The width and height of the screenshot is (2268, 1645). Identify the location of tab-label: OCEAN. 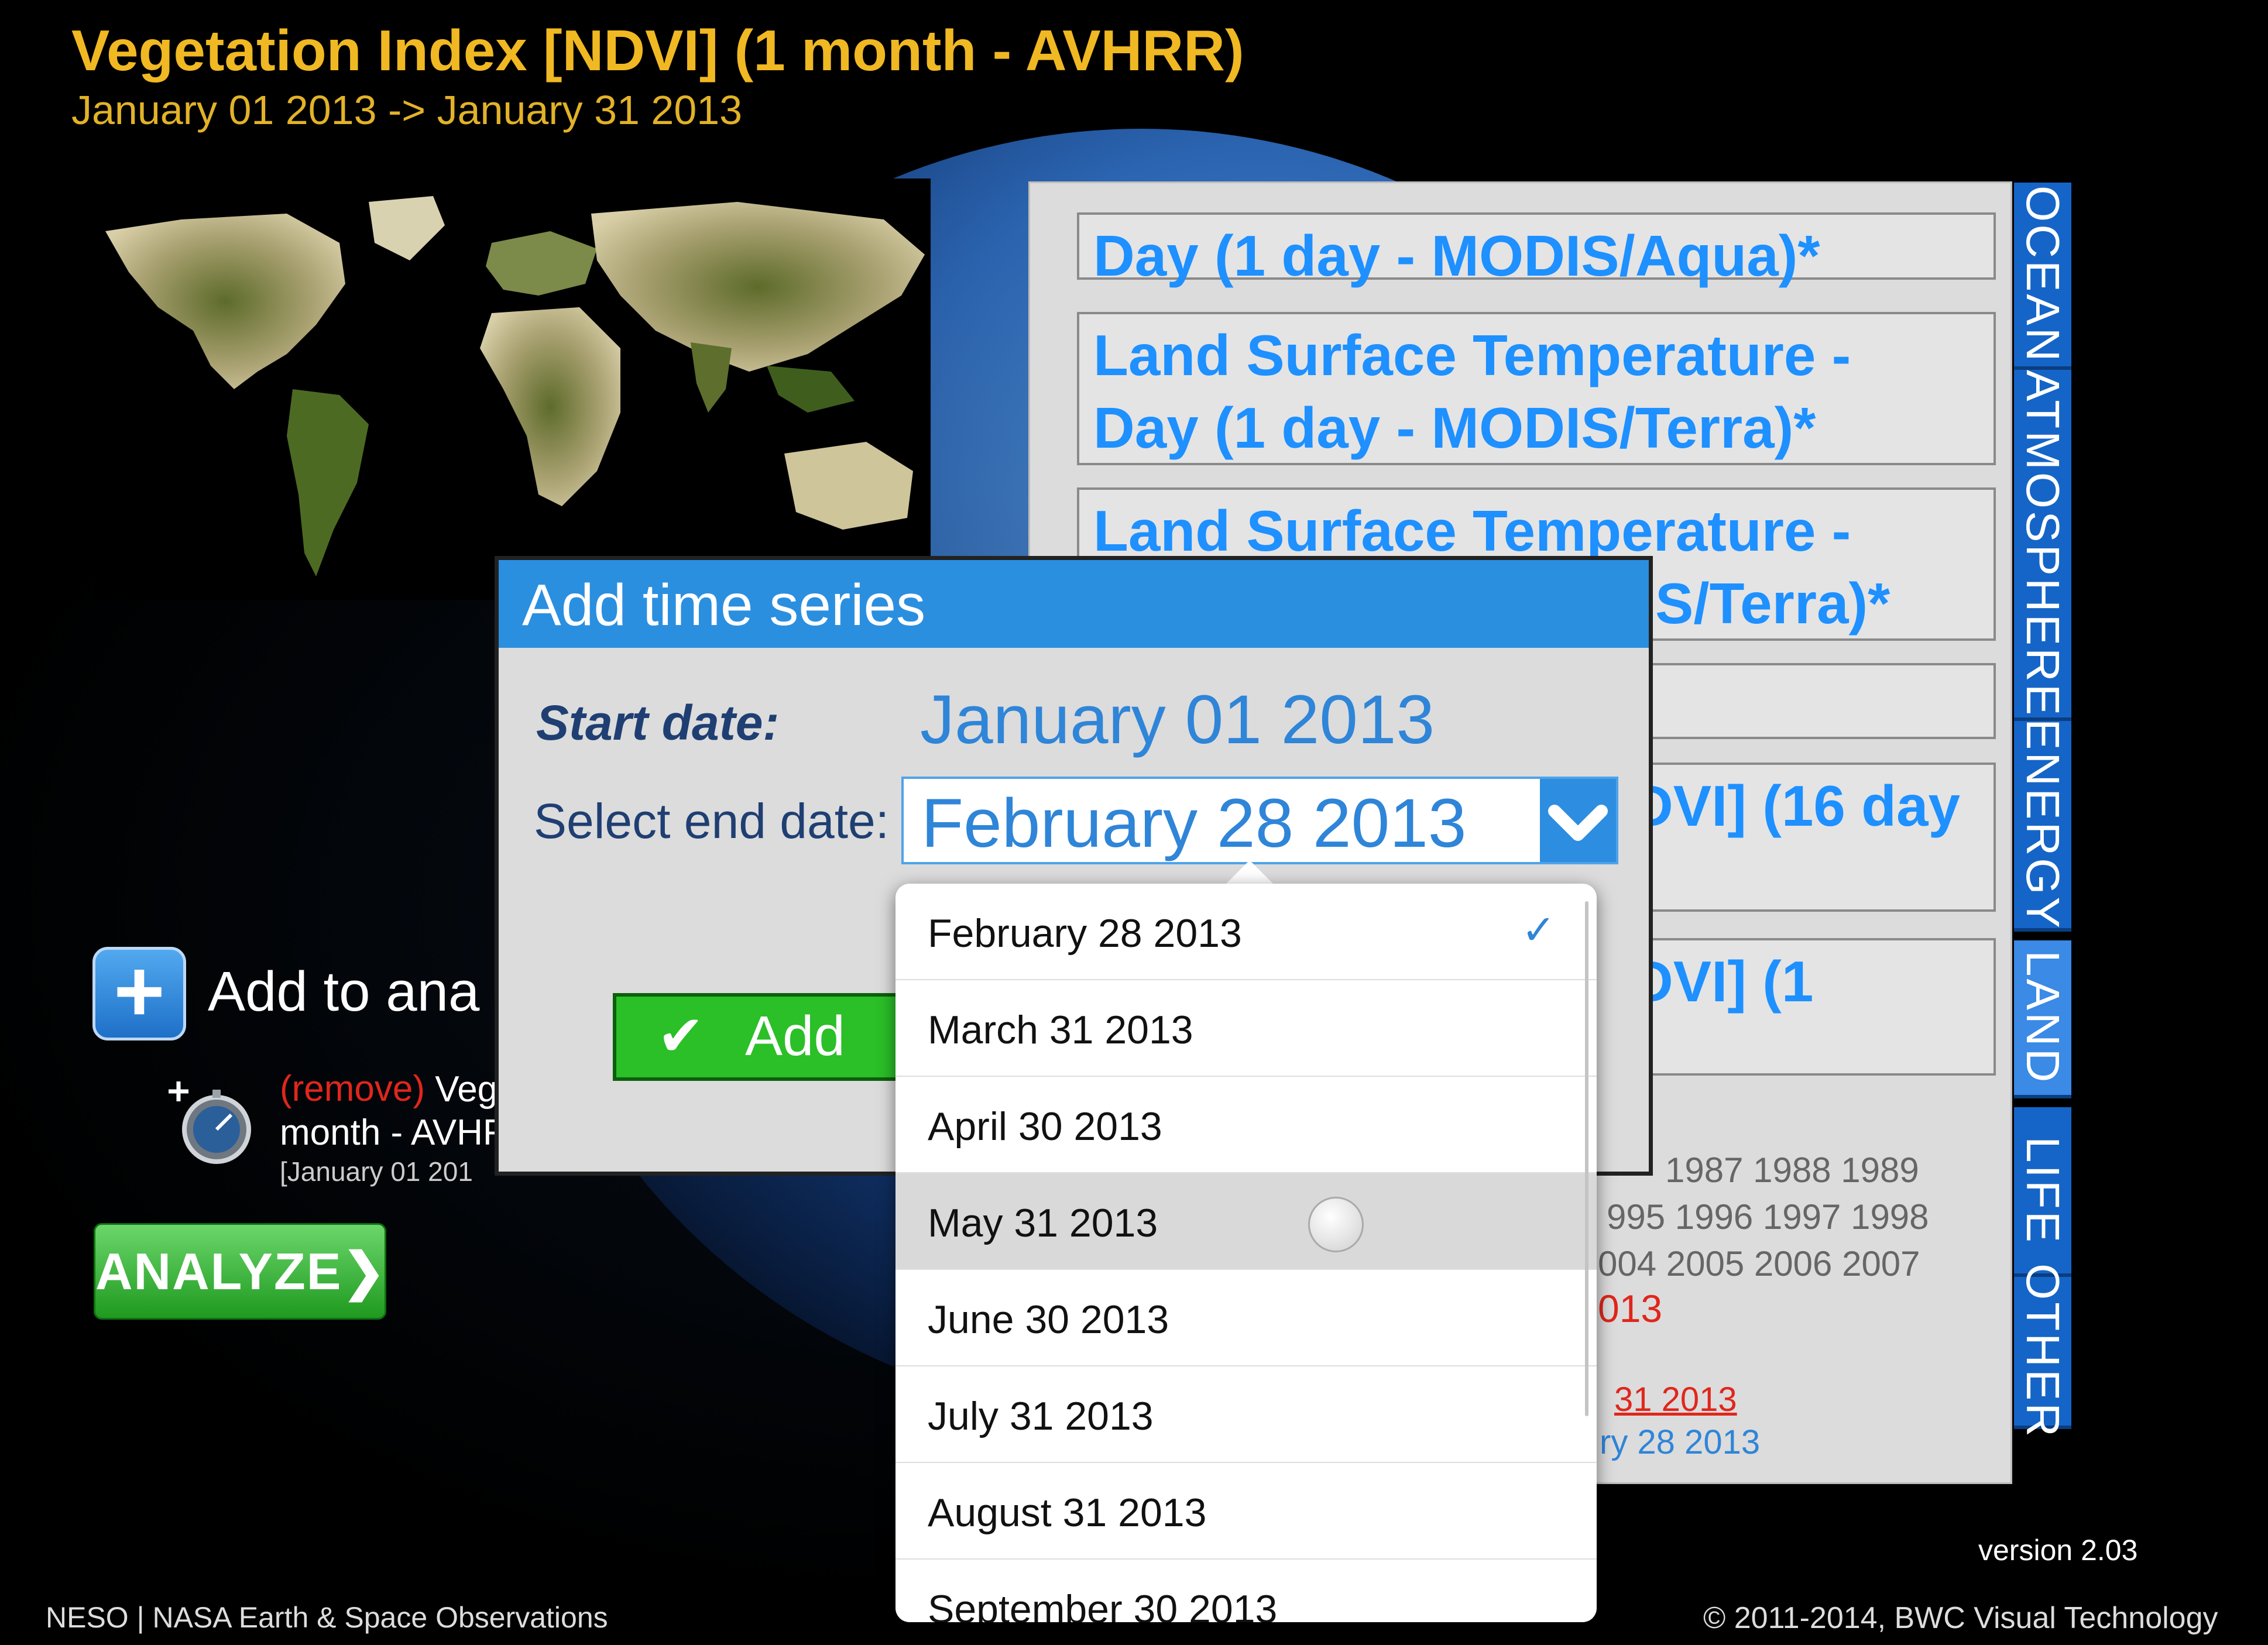
(2043, 274).